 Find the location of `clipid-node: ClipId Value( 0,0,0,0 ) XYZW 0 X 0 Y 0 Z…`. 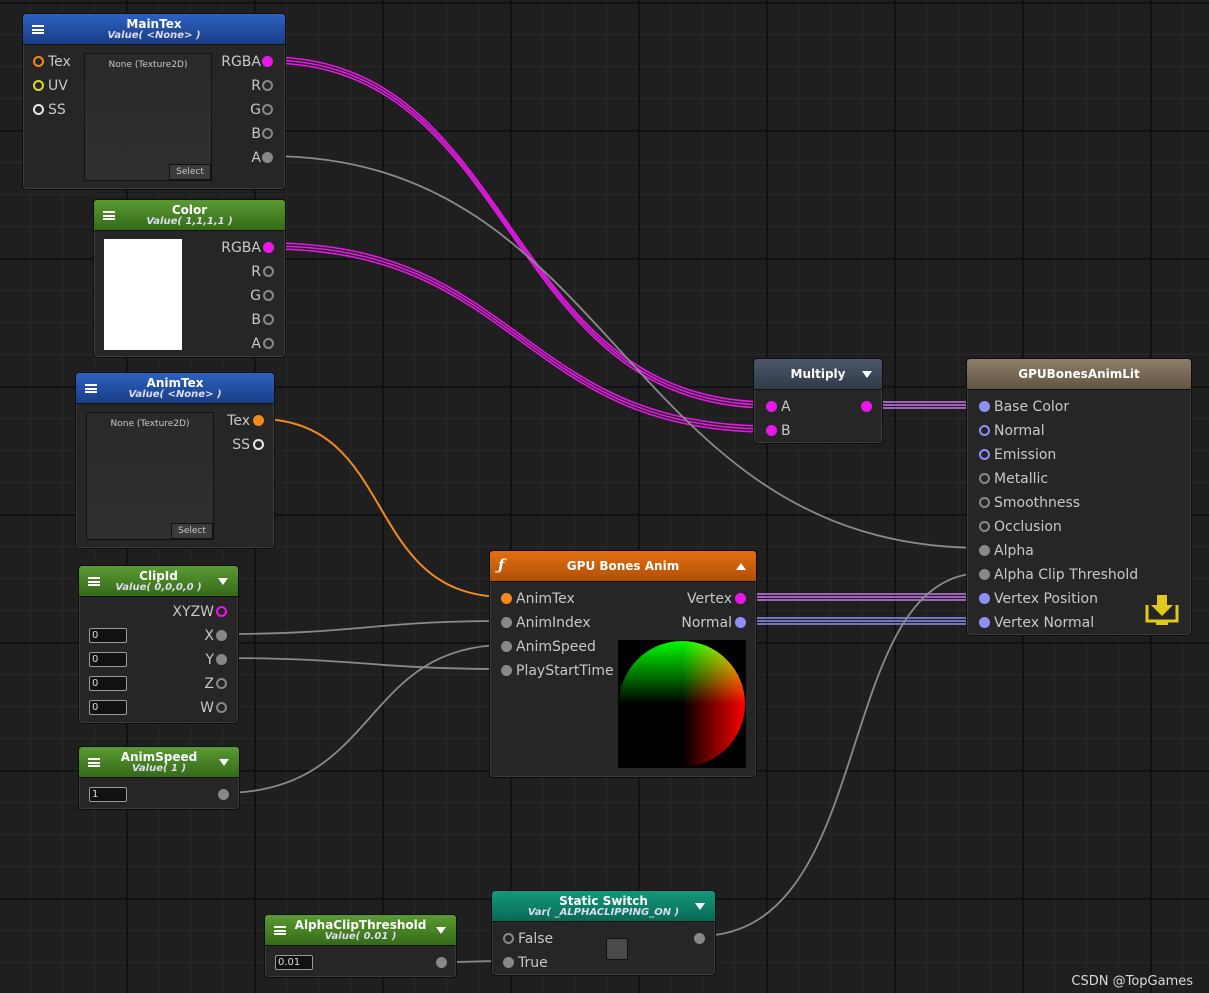

clipid-node: ClipId Value( 0,0,0,0 ) XYZW 0 X 0 Y 0 Z… is located at coordinates (158, 644).